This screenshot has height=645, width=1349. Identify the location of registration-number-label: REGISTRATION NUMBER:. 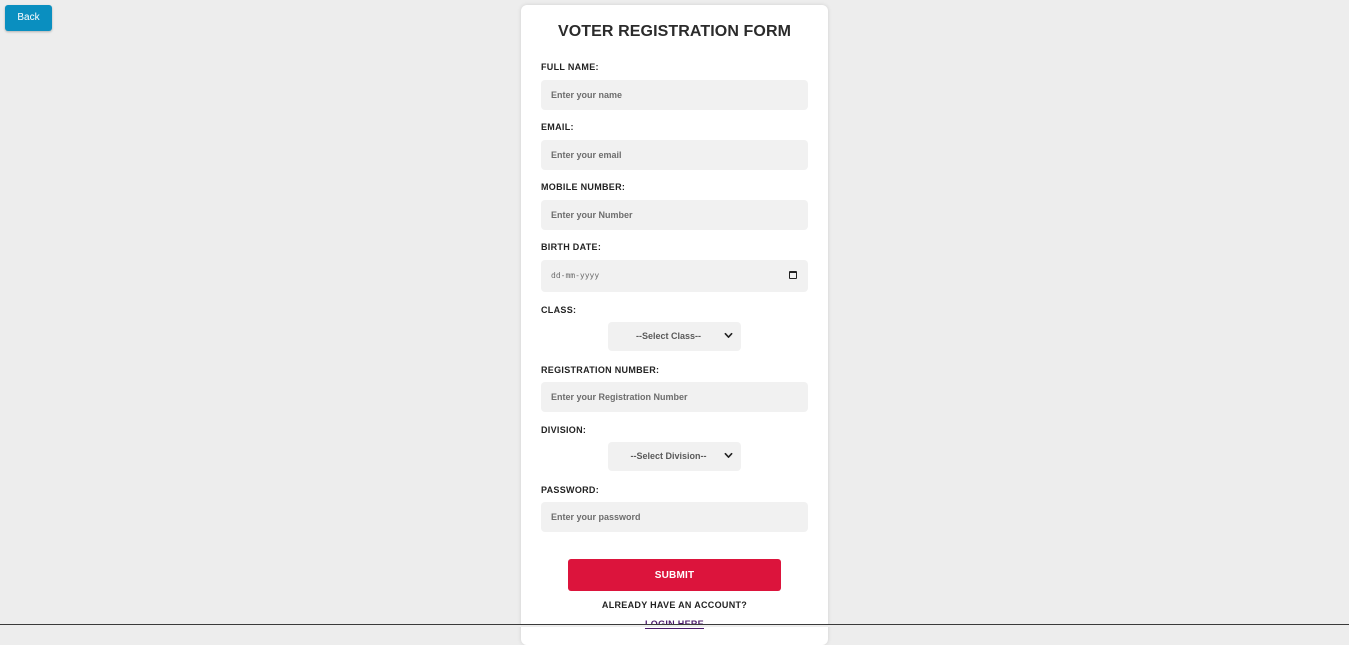
(600, 370).